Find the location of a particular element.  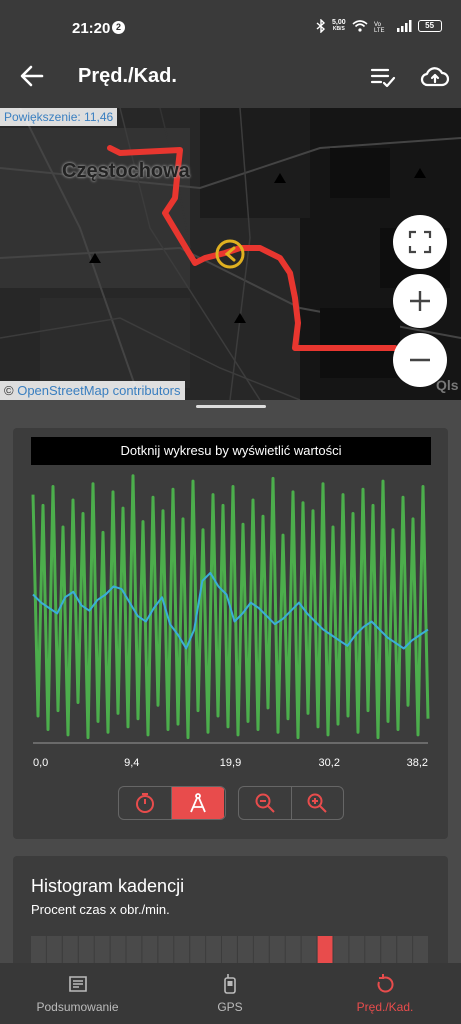

zoom-out-icon is located at coordinates (265, 803).